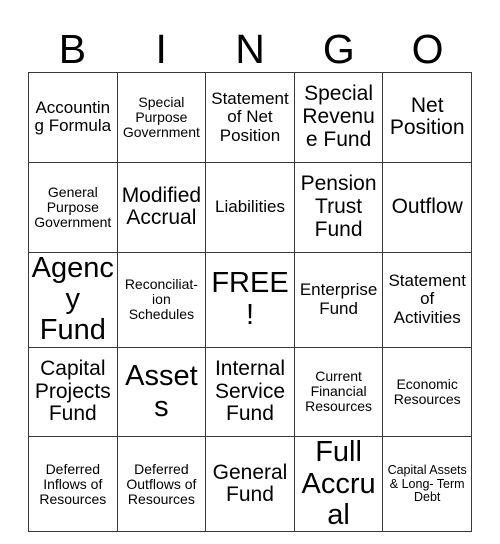 This screenshot has width=500, height=544. I want to click on bingo-header-letter-b: B, so click(72, 49).